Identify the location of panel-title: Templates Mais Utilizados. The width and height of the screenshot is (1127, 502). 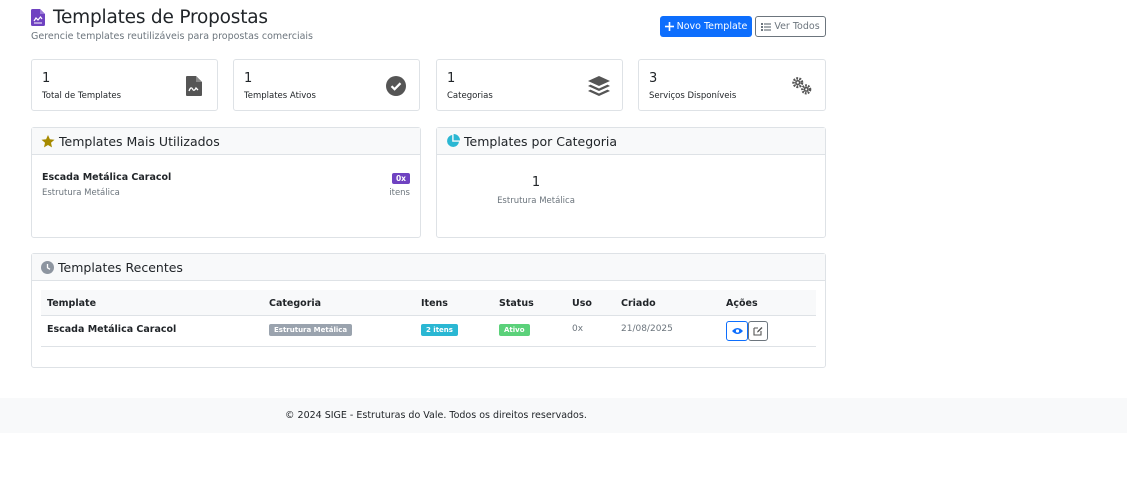
(139, 141).